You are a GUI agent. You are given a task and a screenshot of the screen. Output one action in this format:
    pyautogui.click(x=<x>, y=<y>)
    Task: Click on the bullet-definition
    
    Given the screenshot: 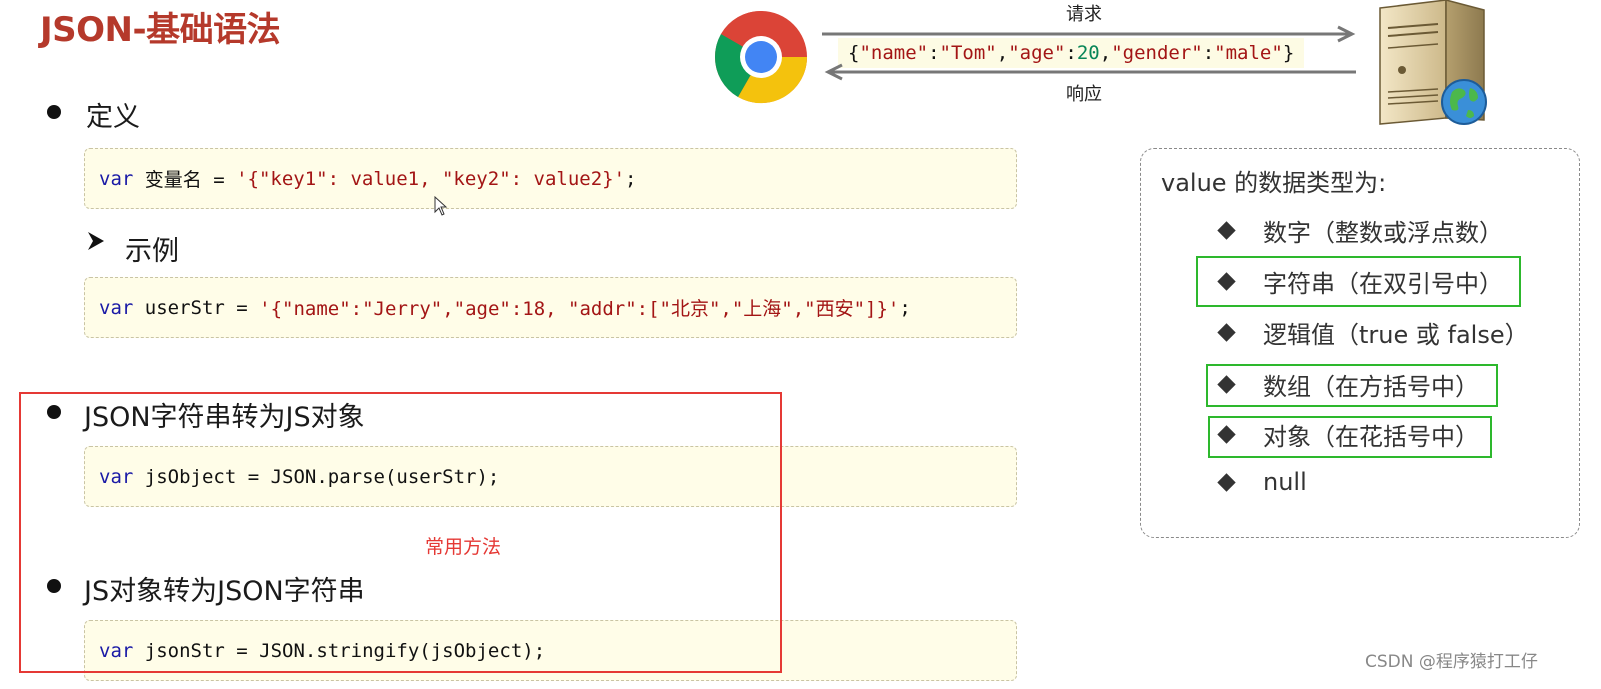 What is the action you would take?
    pyautogui.click(x=54, y=112)
    